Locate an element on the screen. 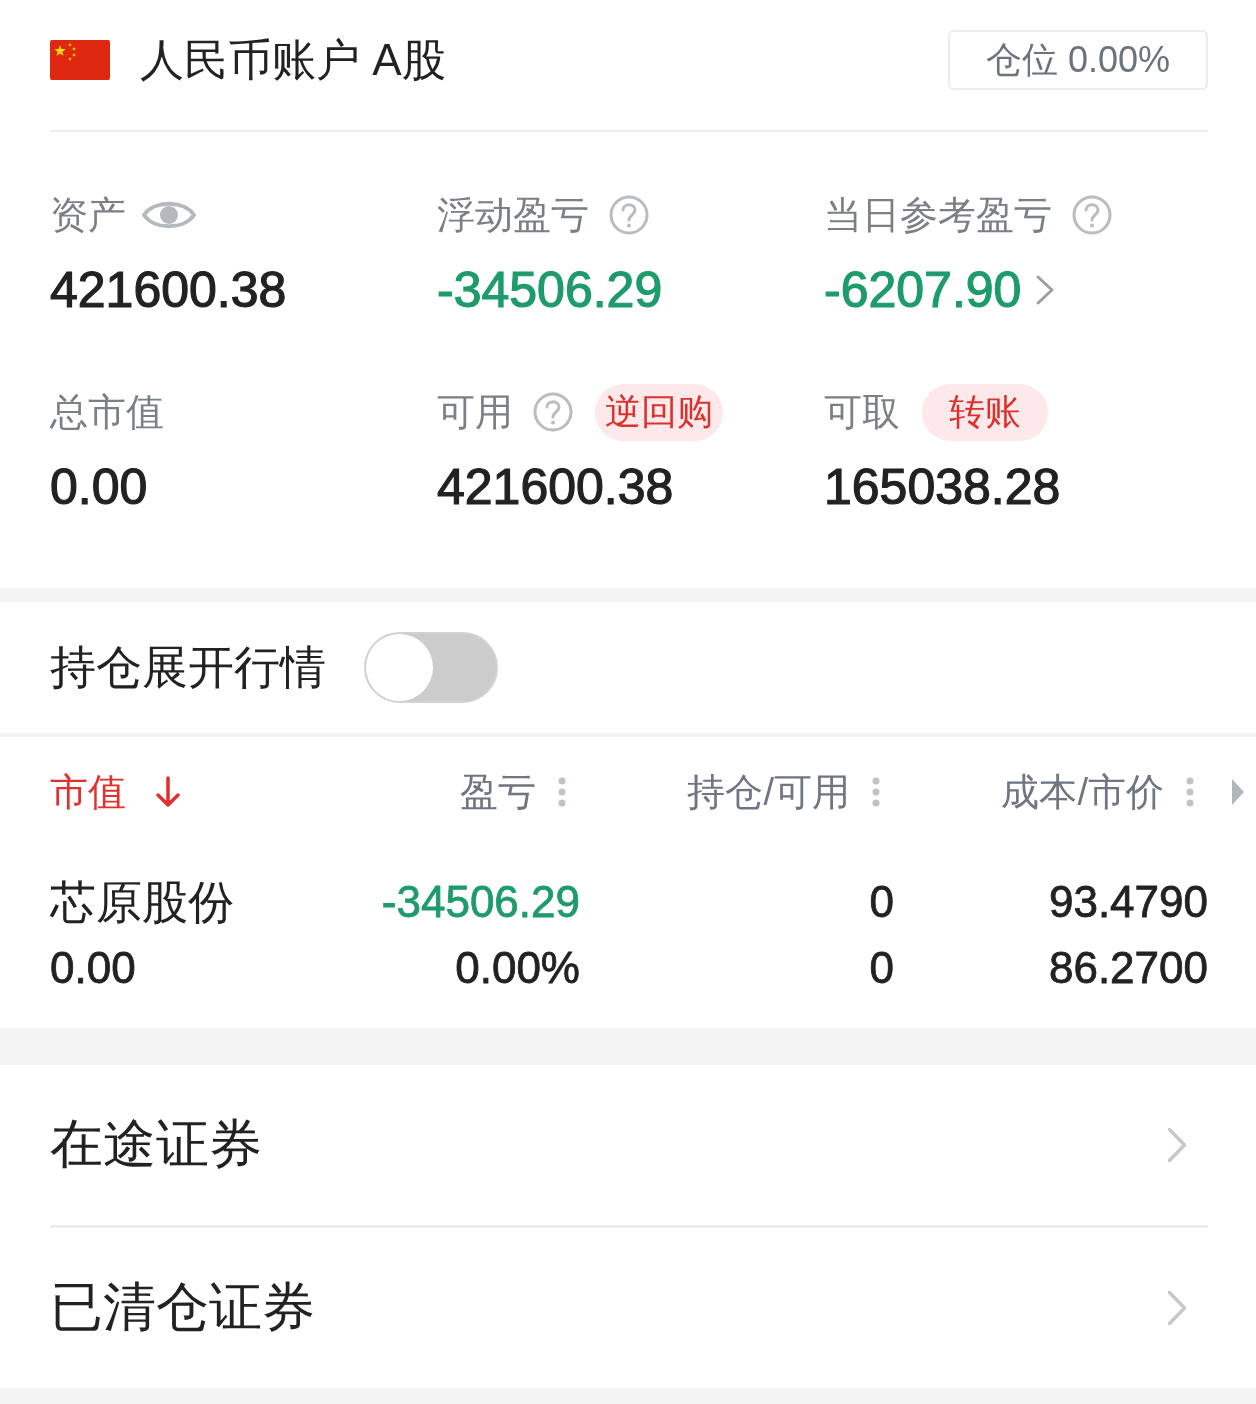 This screenshot has height=1404, width=1256. flag-icon is located at coordinates (80, 60).